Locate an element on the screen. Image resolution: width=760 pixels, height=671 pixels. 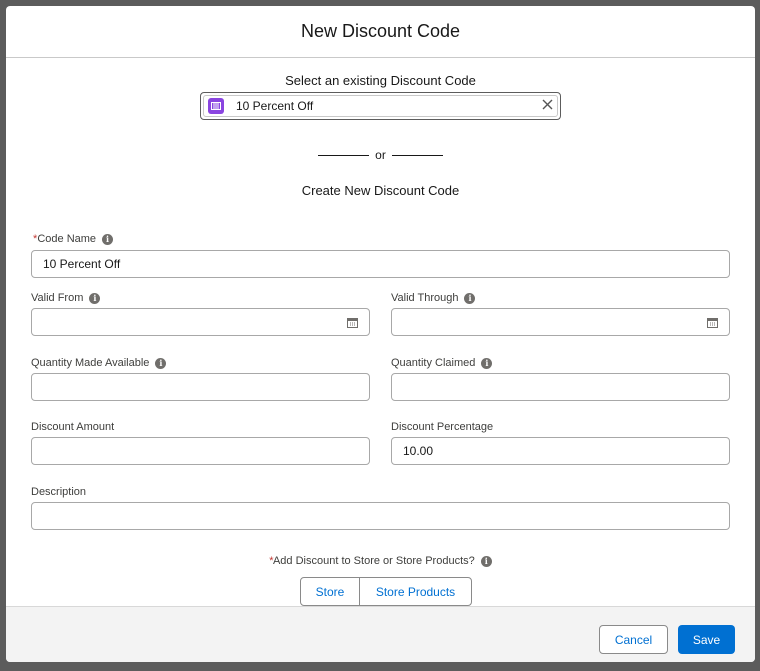
discount-amount-label: Discount Amount is located at coordinates (73, 427).